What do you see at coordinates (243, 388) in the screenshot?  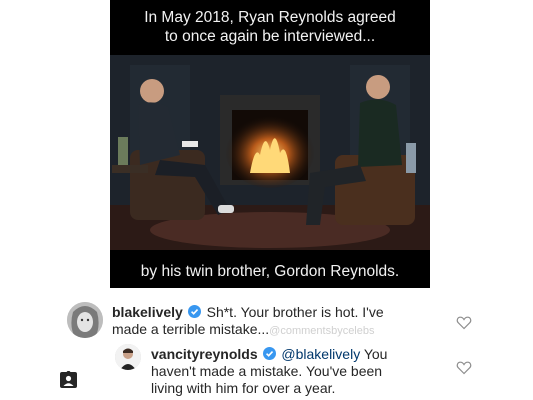 I see `comment-text: living with him for over a year.` at bounding box center [243, 388].